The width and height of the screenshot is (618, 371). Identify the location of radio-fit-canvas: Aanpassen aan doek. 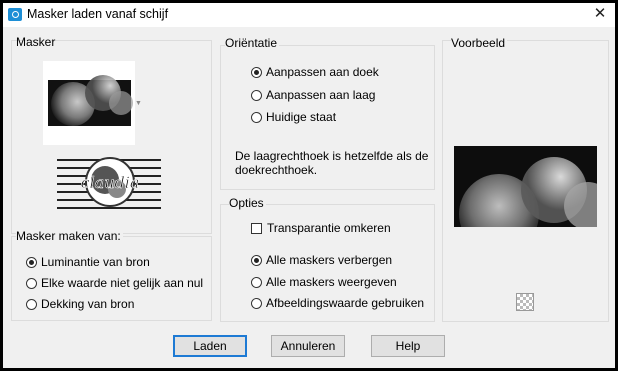
(315, 72).